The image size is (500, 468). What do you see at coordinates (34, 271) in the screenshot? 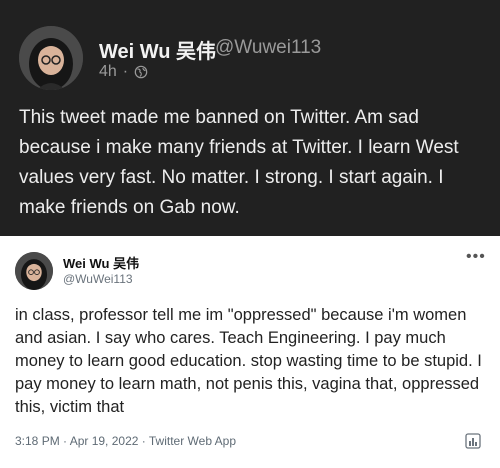
I see `tweet-avatar` at bounding box center [34, 271].